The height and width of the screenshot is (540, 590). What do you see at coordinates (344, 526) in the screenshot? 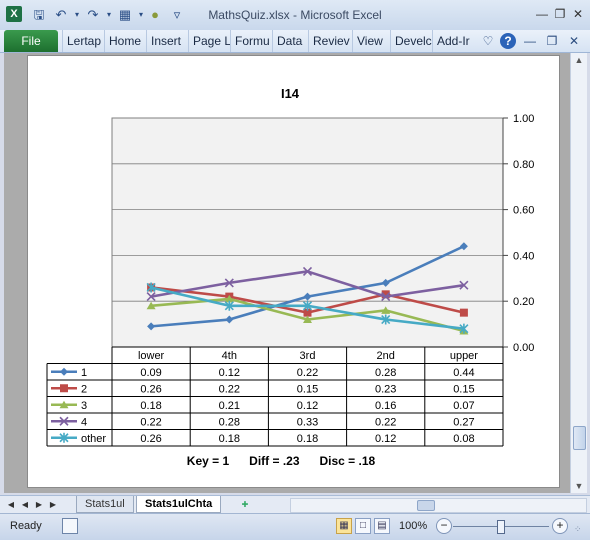
I see `normal-view-icon: ▦` at bounding box center [344, 526].